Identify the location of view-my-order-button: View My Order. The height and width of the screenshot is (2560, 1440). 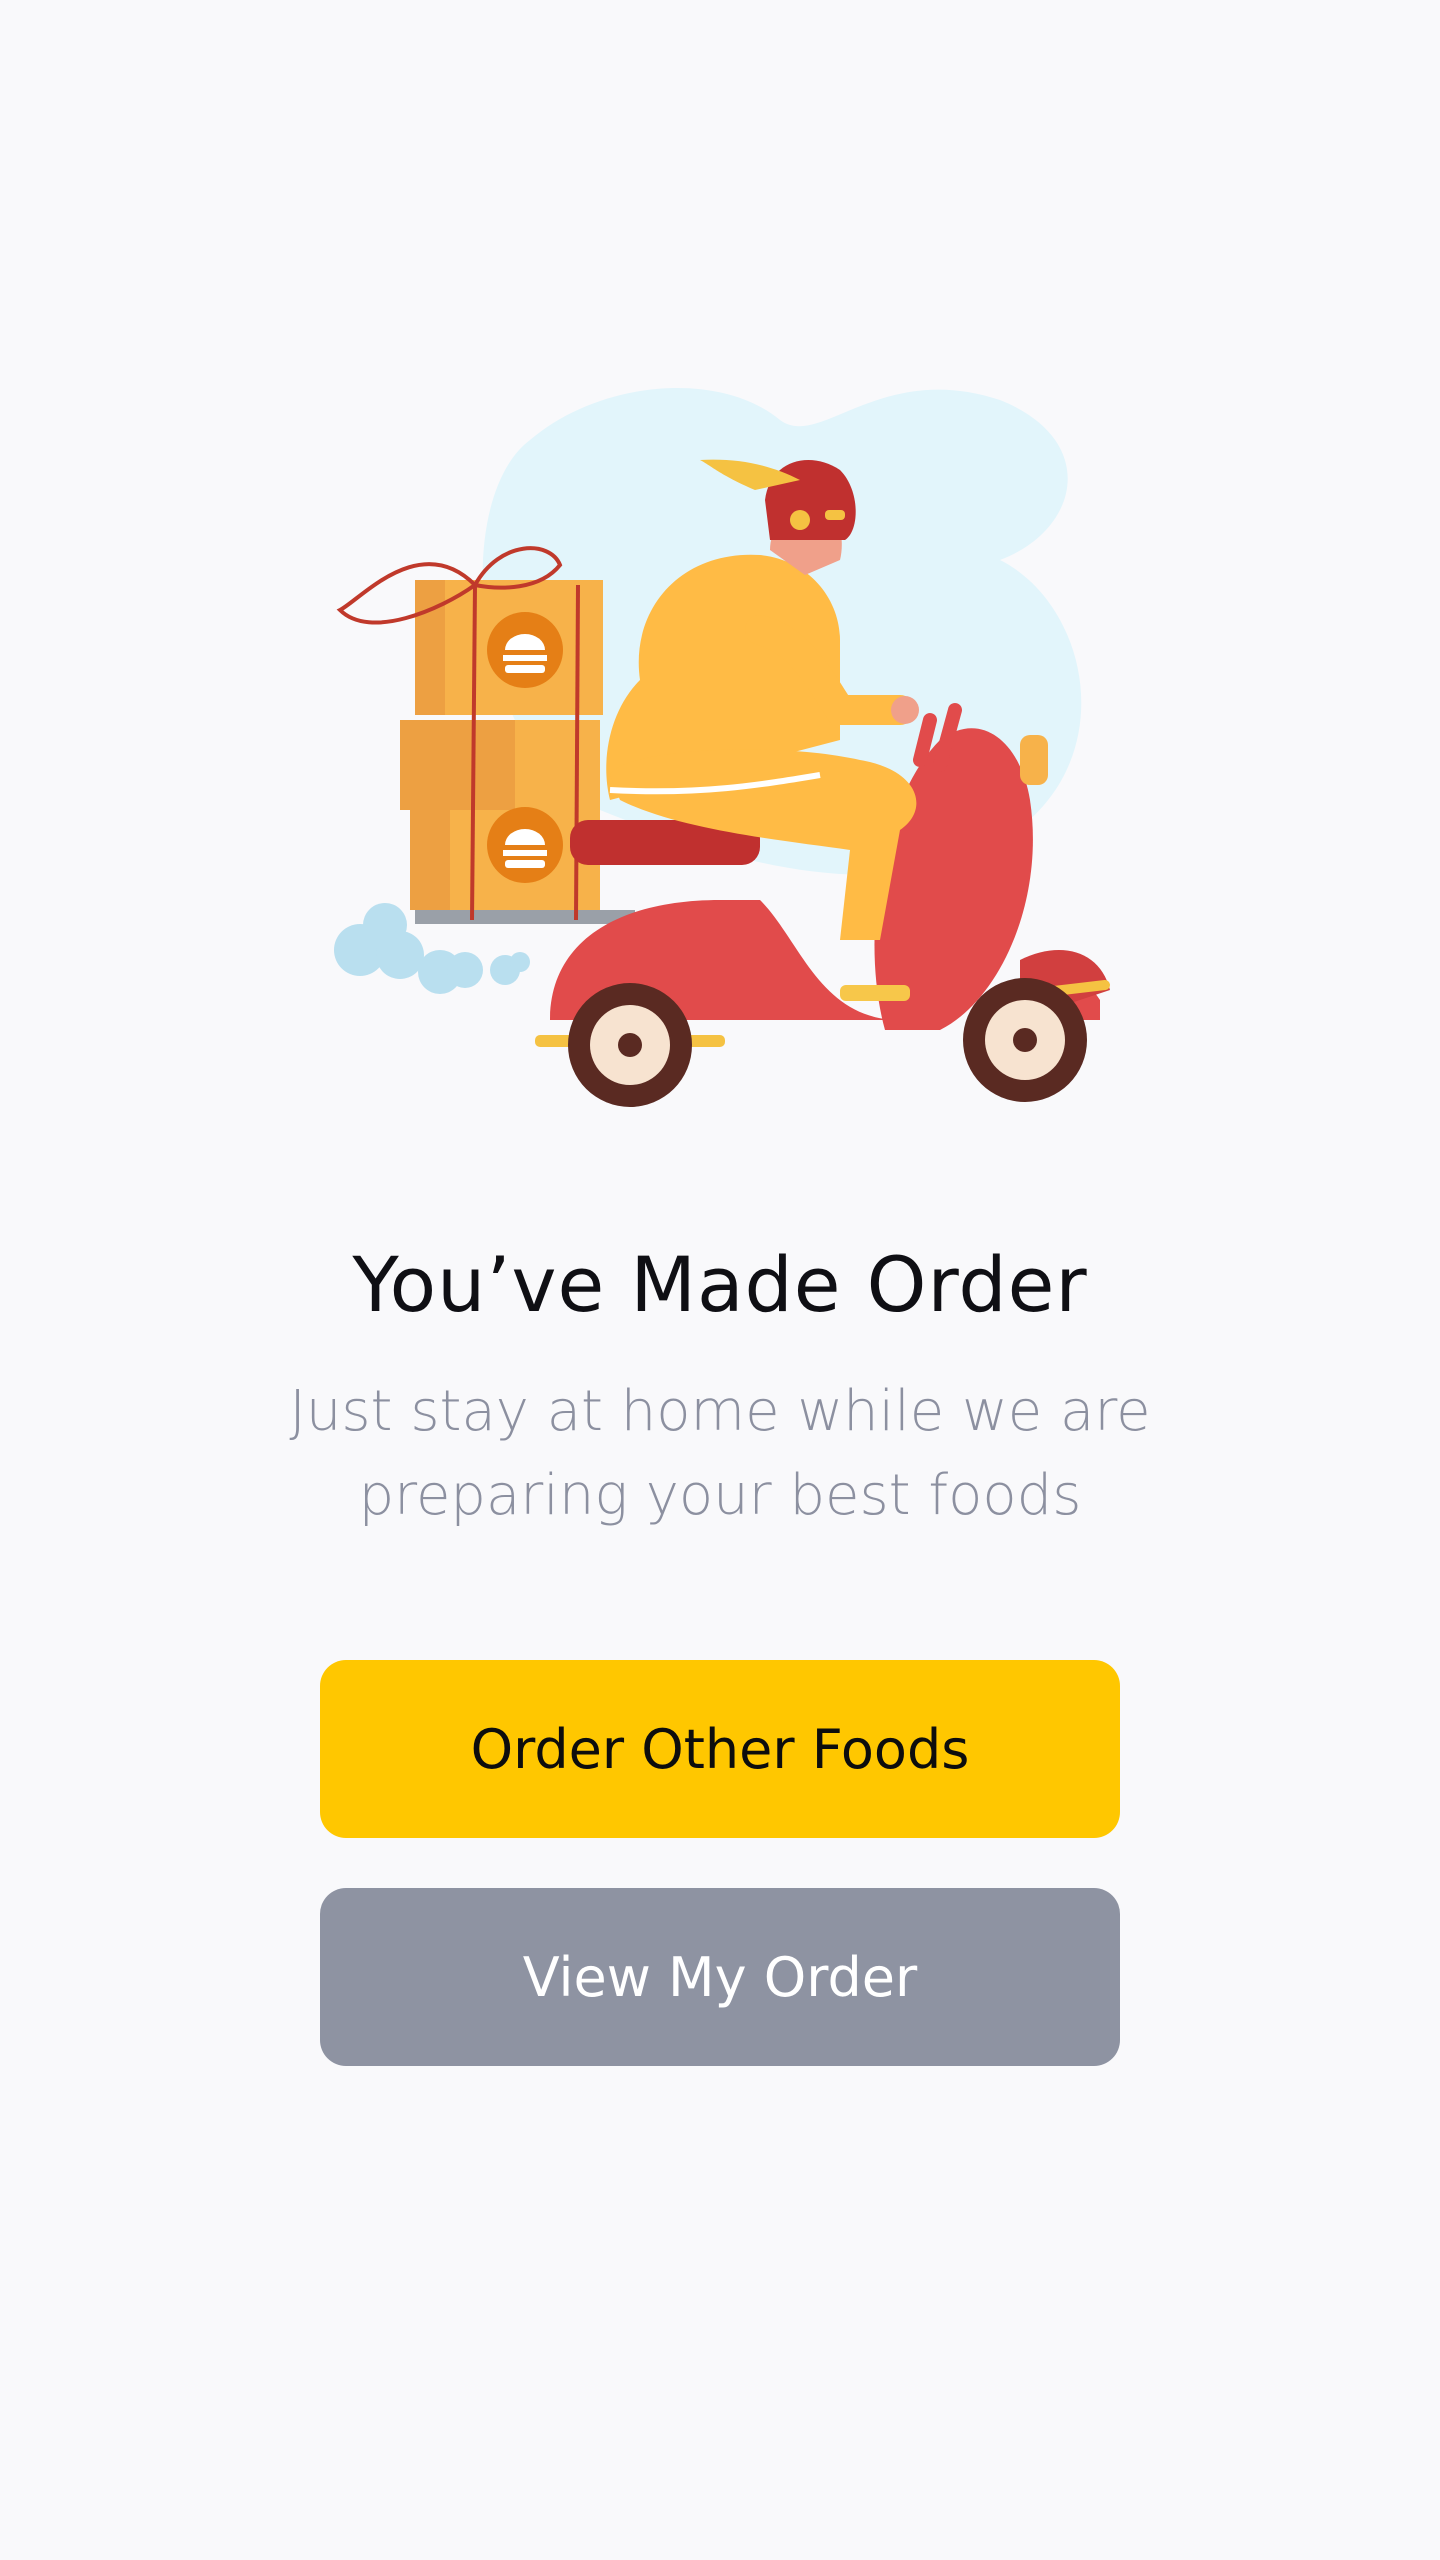
(720, 1977).